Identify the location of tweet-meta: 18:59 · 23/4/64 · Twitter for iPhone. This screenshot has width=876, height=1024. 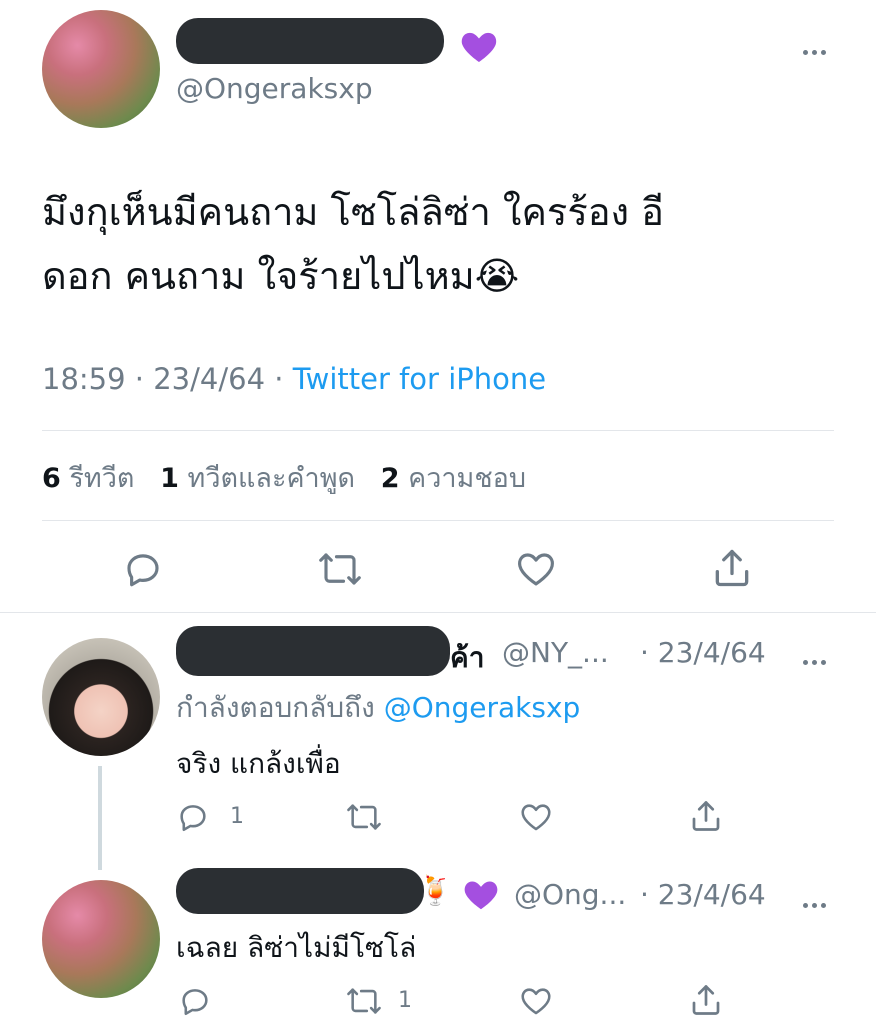
(294, 379).